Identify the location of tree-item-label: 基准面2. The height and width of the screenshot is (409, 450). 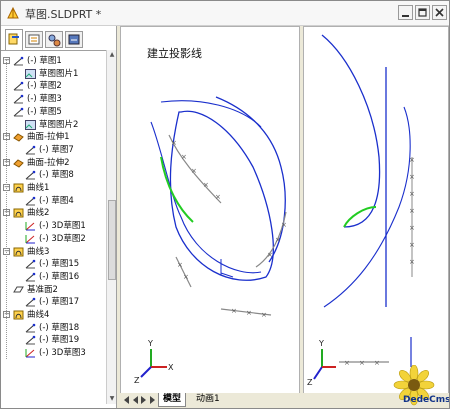
(42, 289).